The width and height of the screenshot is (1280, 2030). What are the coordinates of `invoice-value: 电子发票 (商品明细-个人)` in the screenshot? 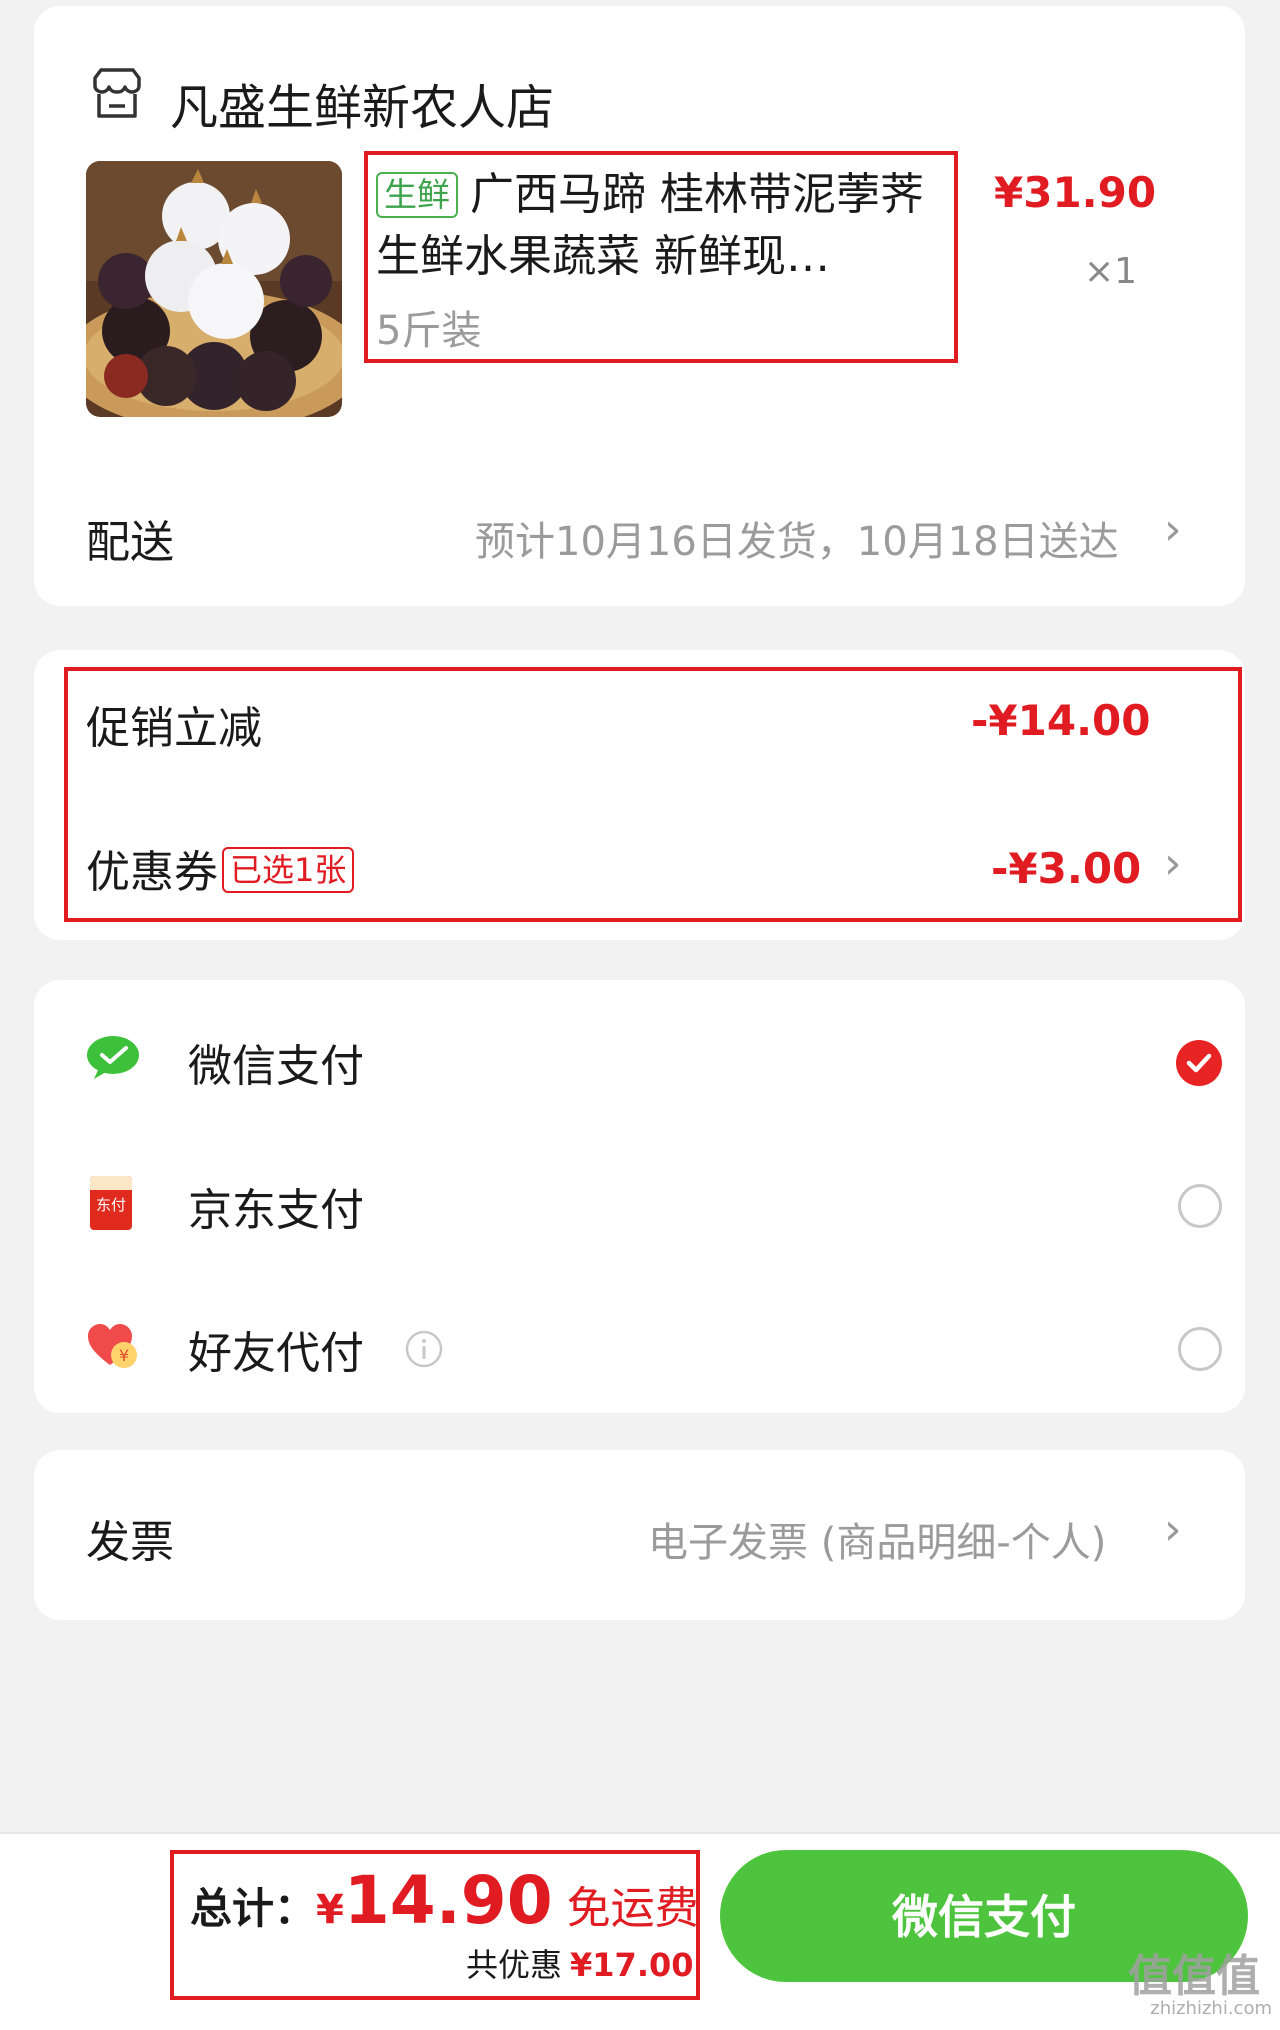 It's located at (877, 1543).